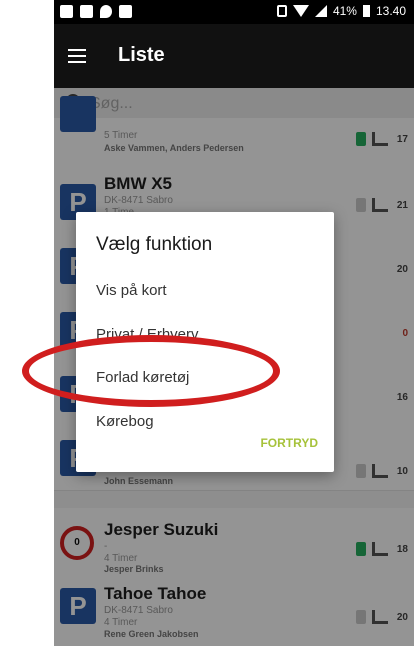 The width and height of the screenshot is (420, 646). What do you see at coordinates (234, 12) in the screenshot?
I see `status-bar: 41% 13.40` at bounding box center [234, 12].